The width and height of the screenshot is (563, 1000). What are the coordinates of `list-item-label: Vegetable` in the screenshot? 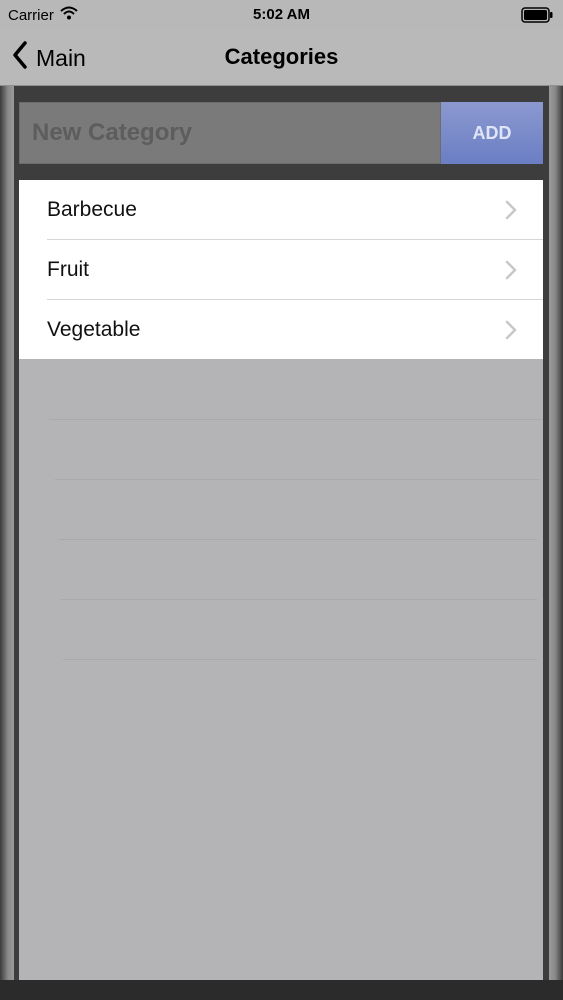 It's located at (94, 329).